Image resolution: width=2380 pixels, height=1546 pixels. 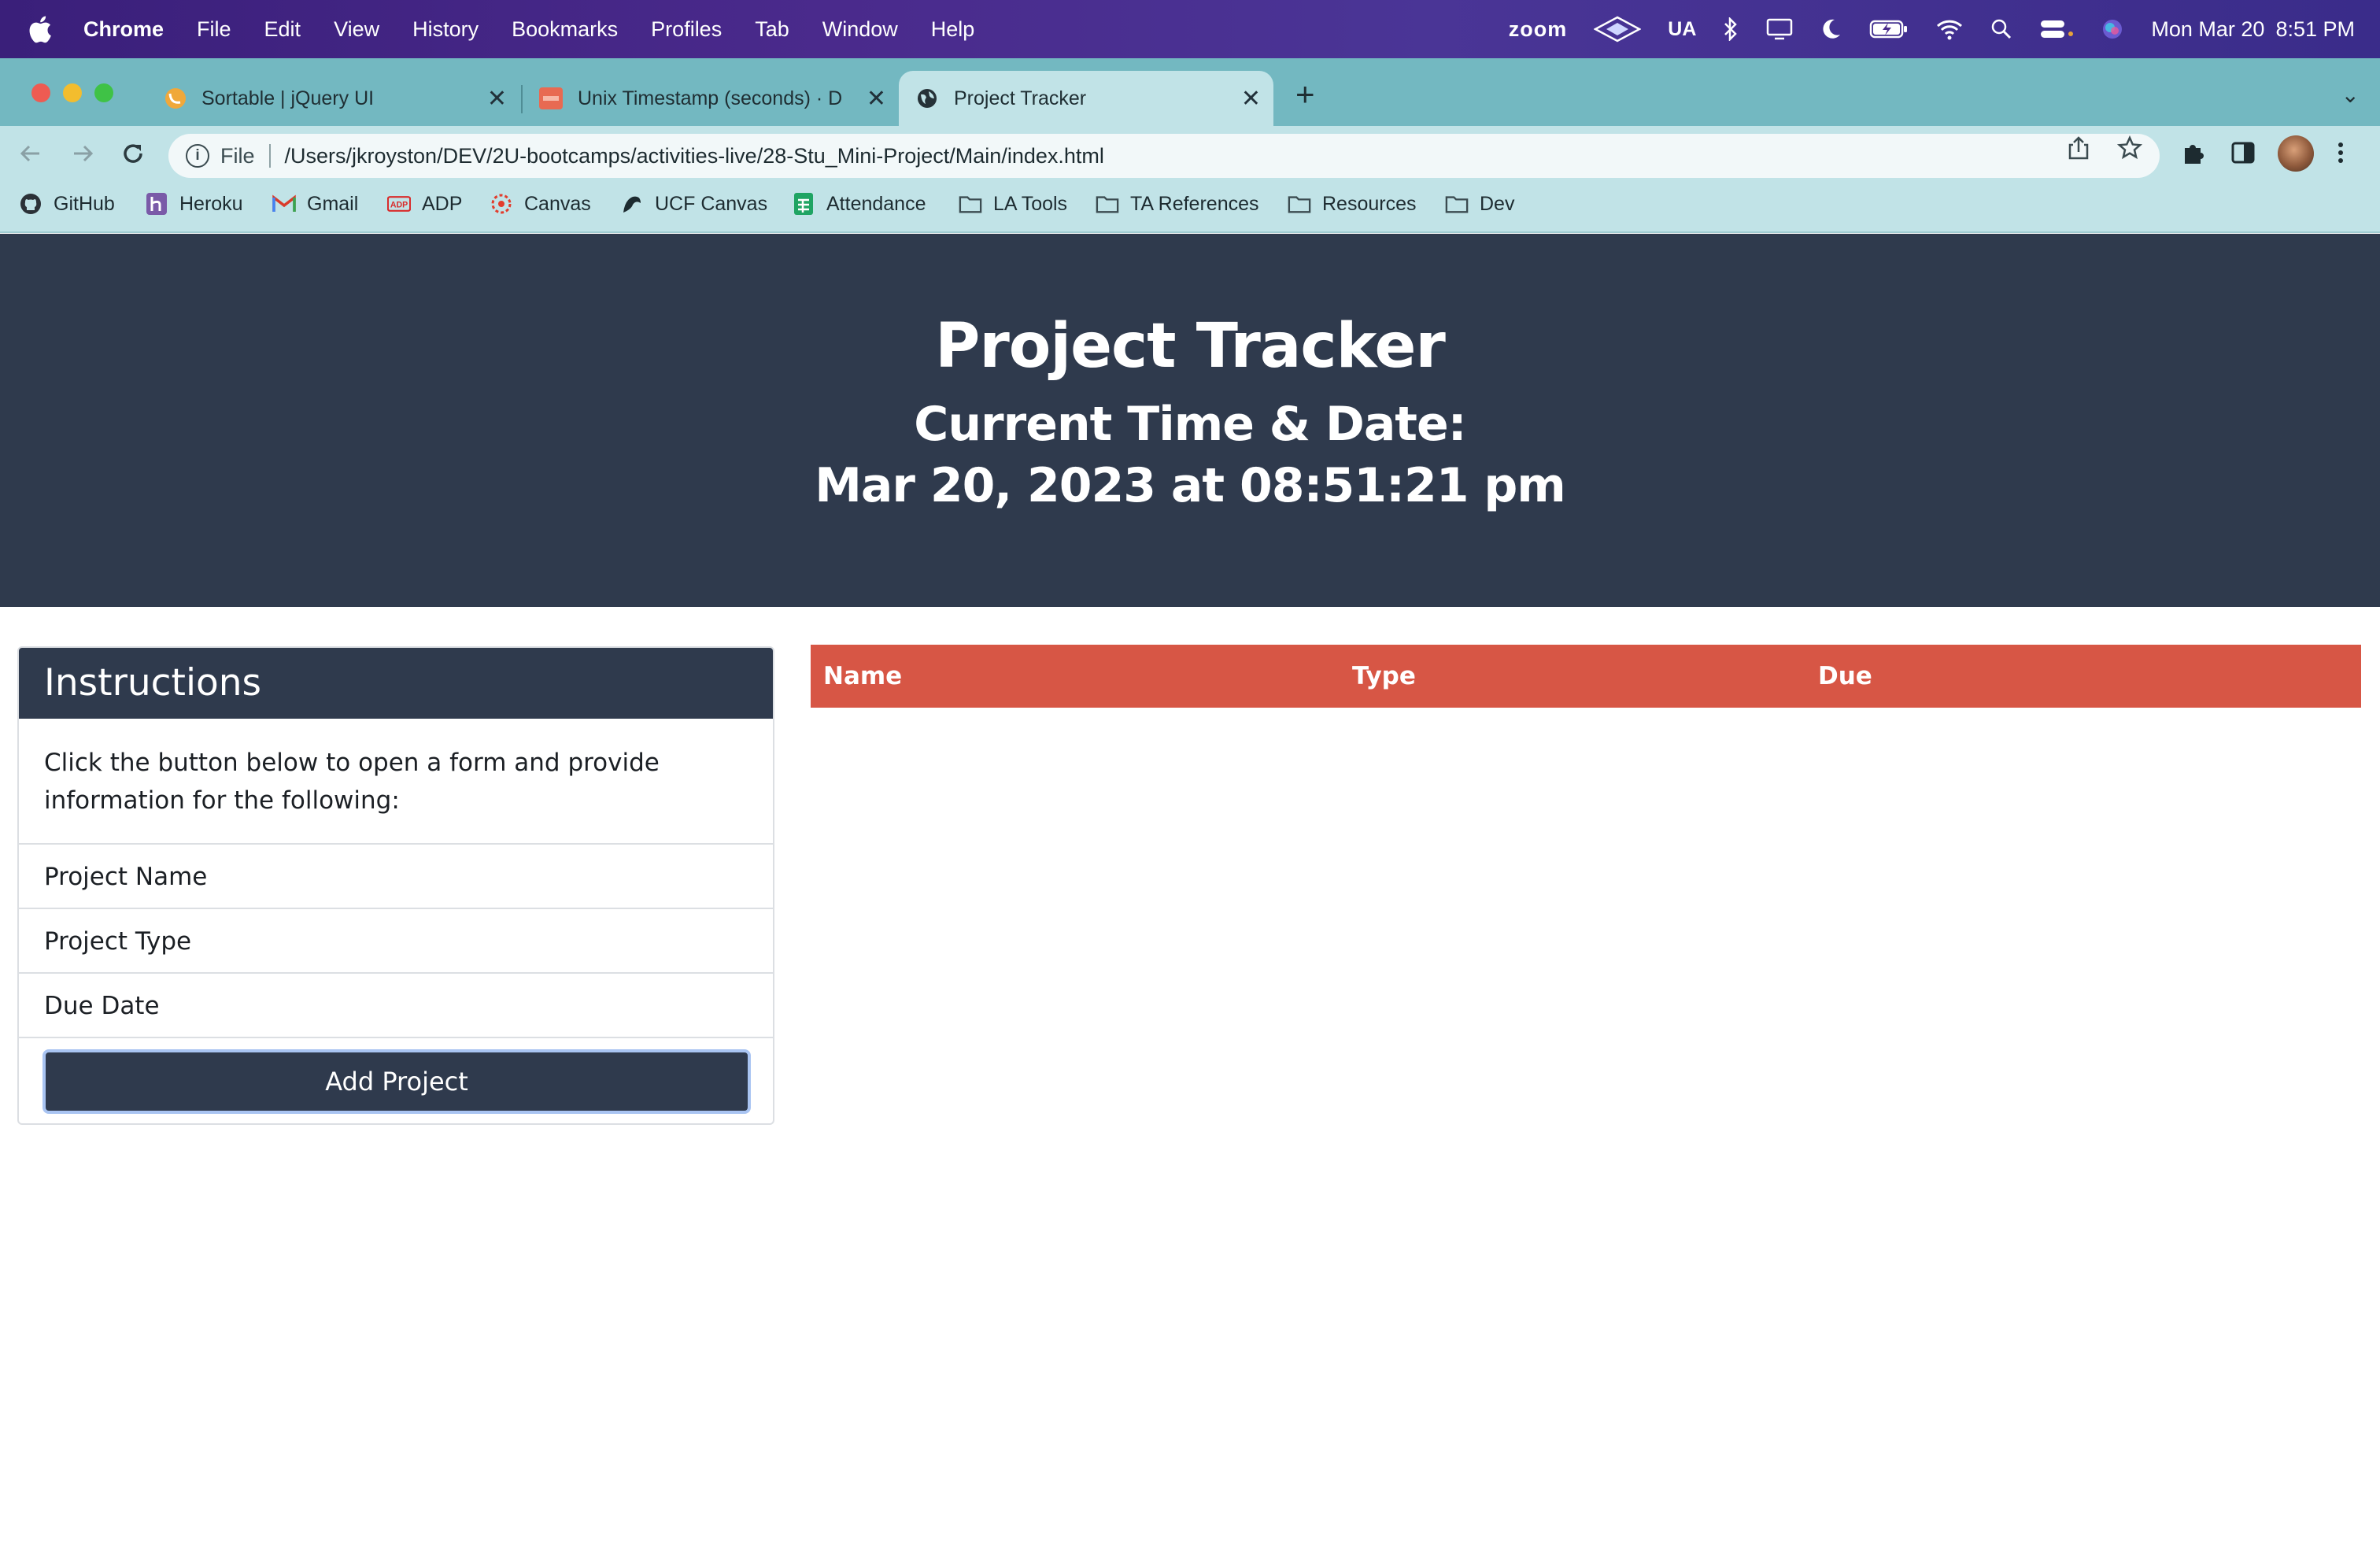 What do you see at coordinates (2340, 156) in the screenshot?
I see `kebab-menu-icon` at bounding box center [2340, 156].